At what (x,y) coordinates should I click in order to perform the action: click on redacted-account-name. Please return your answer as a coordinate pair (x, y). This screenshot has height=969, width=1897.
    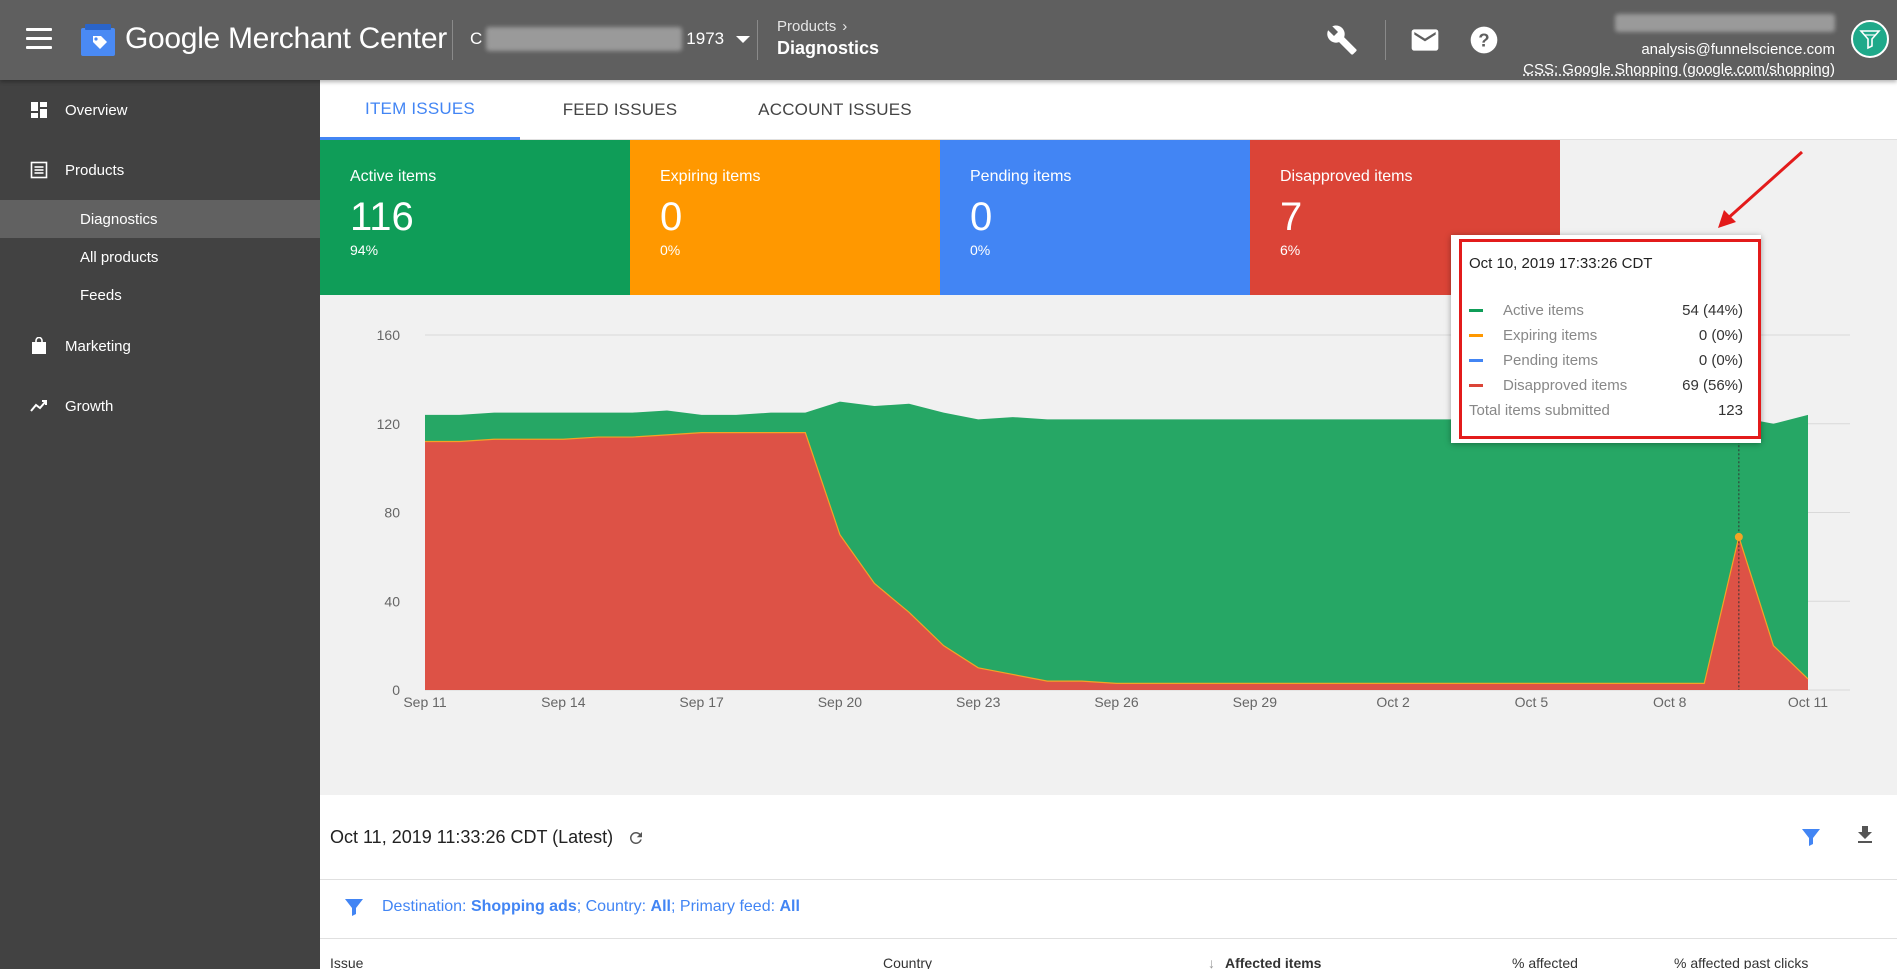
    Looking at the image, I should click on (584, 39).